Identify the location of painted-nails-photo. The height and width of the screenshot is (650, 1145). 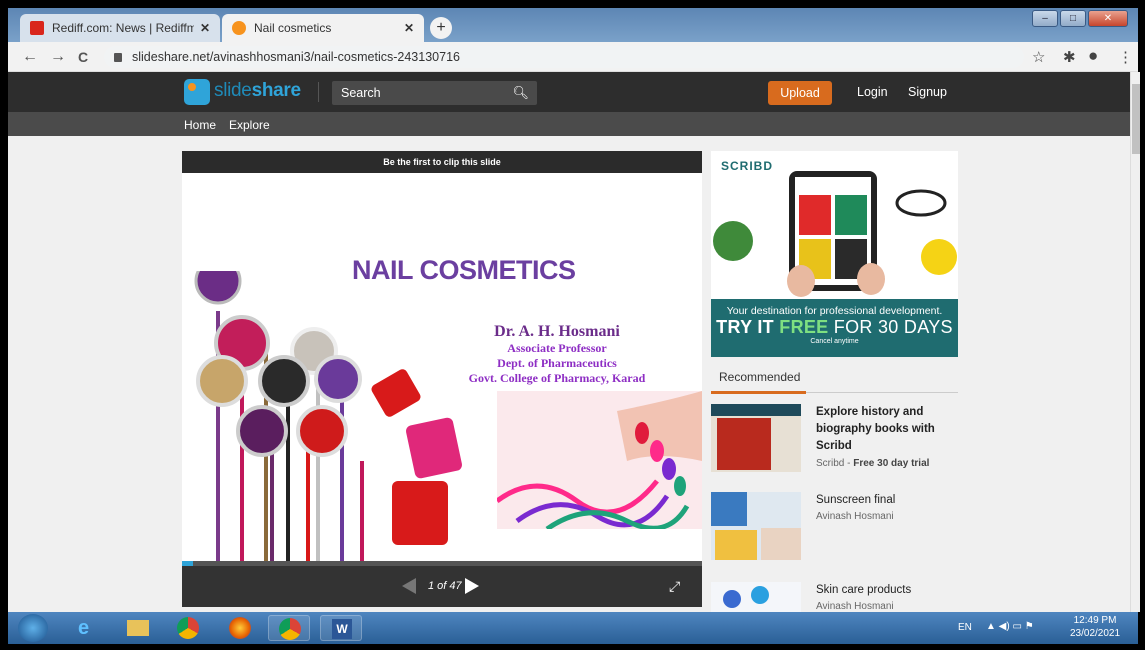
(599, 460).